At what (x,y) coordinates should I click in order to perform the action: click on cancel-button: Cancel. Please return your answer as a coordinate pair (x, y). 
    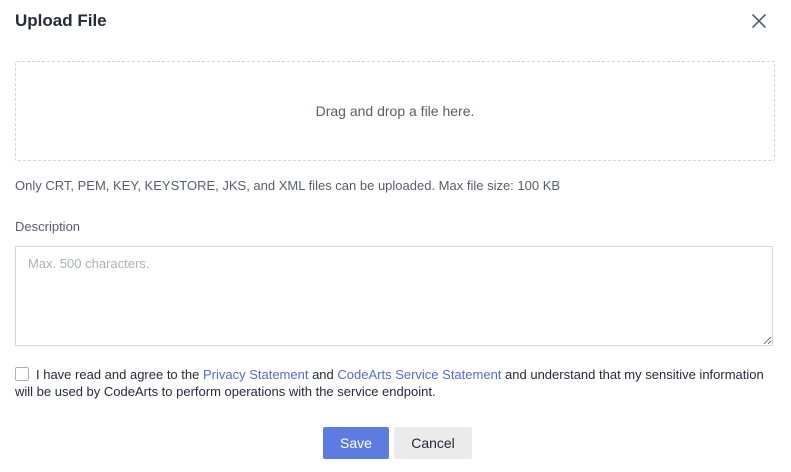
    Looking at the image, I should click on (433, 443).